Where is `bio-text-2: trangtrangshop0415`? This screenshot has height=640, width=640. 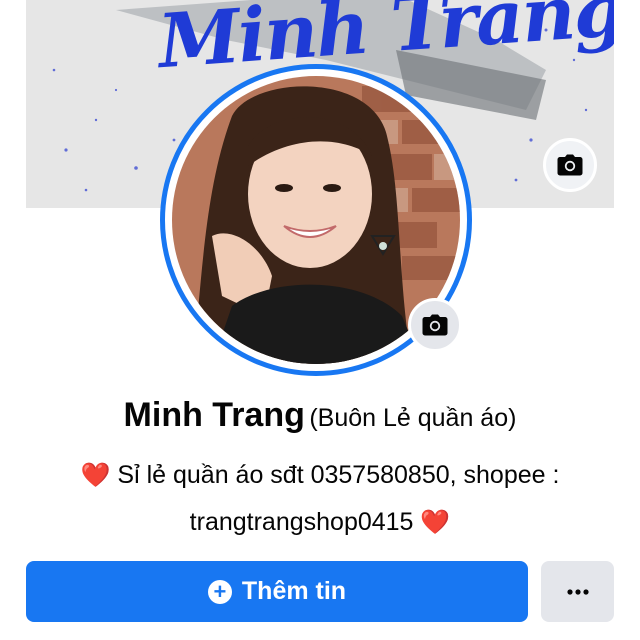 bio-text-2: trangtrangshop0415 is located at coordinates (301, 522).